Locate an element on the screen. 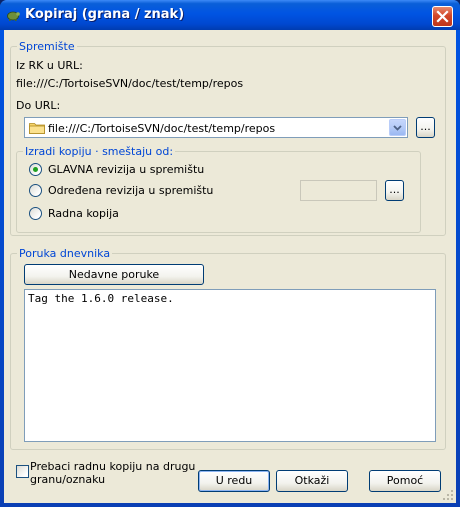 The width and height of the screenshot is (460, 507). close-icon is located at coordinates (442, 16).